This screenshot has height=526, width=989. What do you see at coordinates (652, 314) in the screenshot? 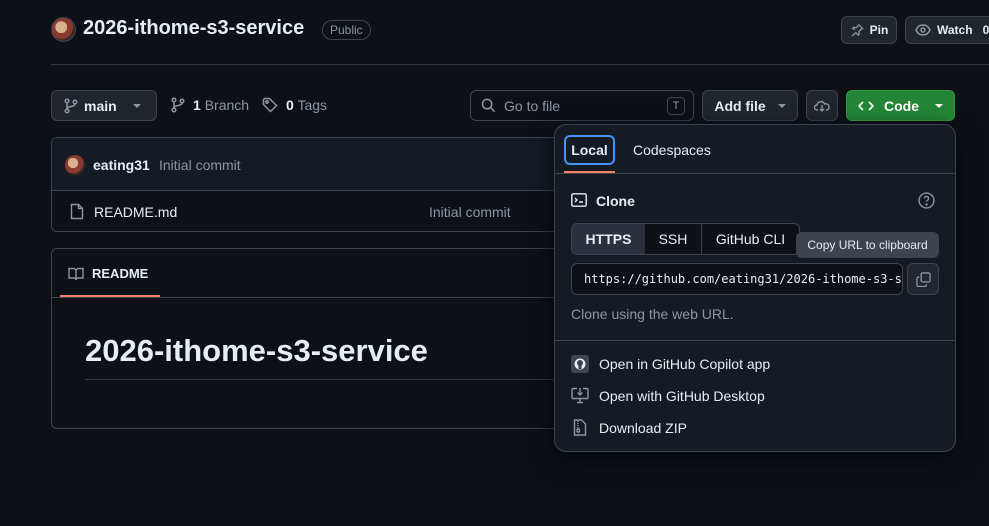
I see `clone-hint: Clone using the web URL.` at bounding box center [652, 314].